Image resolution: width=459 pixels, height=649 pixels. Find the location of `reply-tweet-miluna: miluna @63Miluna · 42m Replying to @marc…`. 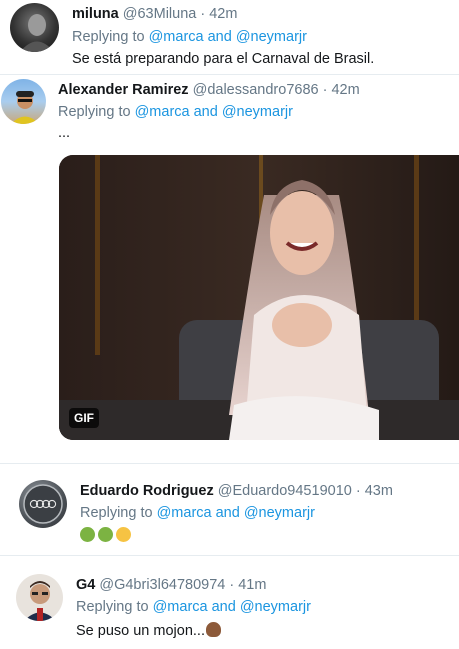

reply-tweet-miluna: miluna @63Miluna · 42m Replying to @marc… is located at coordinates (229, 37).